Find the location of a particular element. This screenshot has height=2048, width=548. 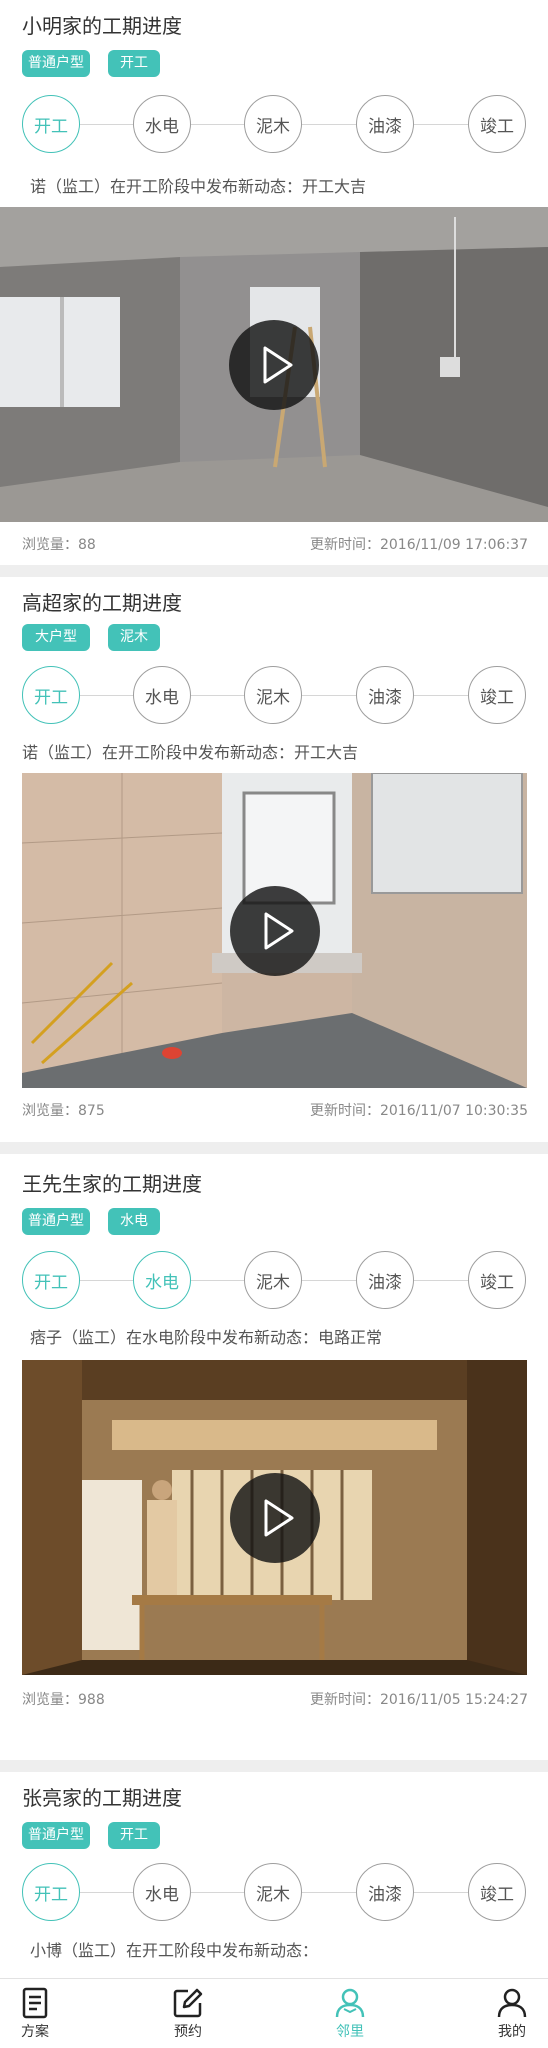

card-title: 小明家的工期进度 is located at coordinates (102, 26).